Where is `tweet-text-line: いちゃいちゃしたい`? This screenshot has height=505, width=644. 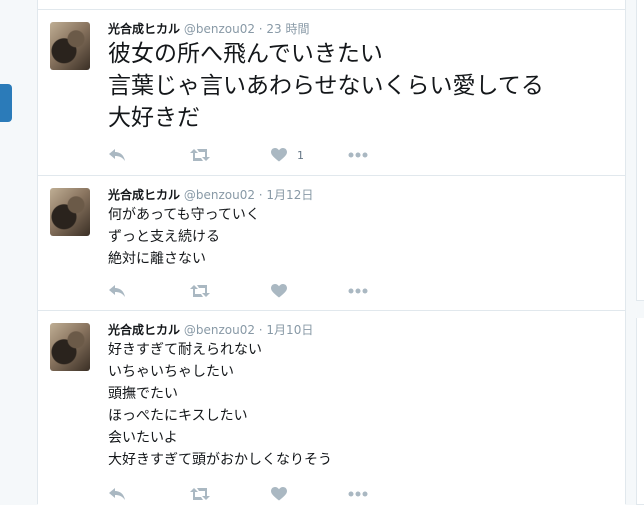
tweet-text-line: いちゃいちゃしたい is located at coordinates (171, 372).